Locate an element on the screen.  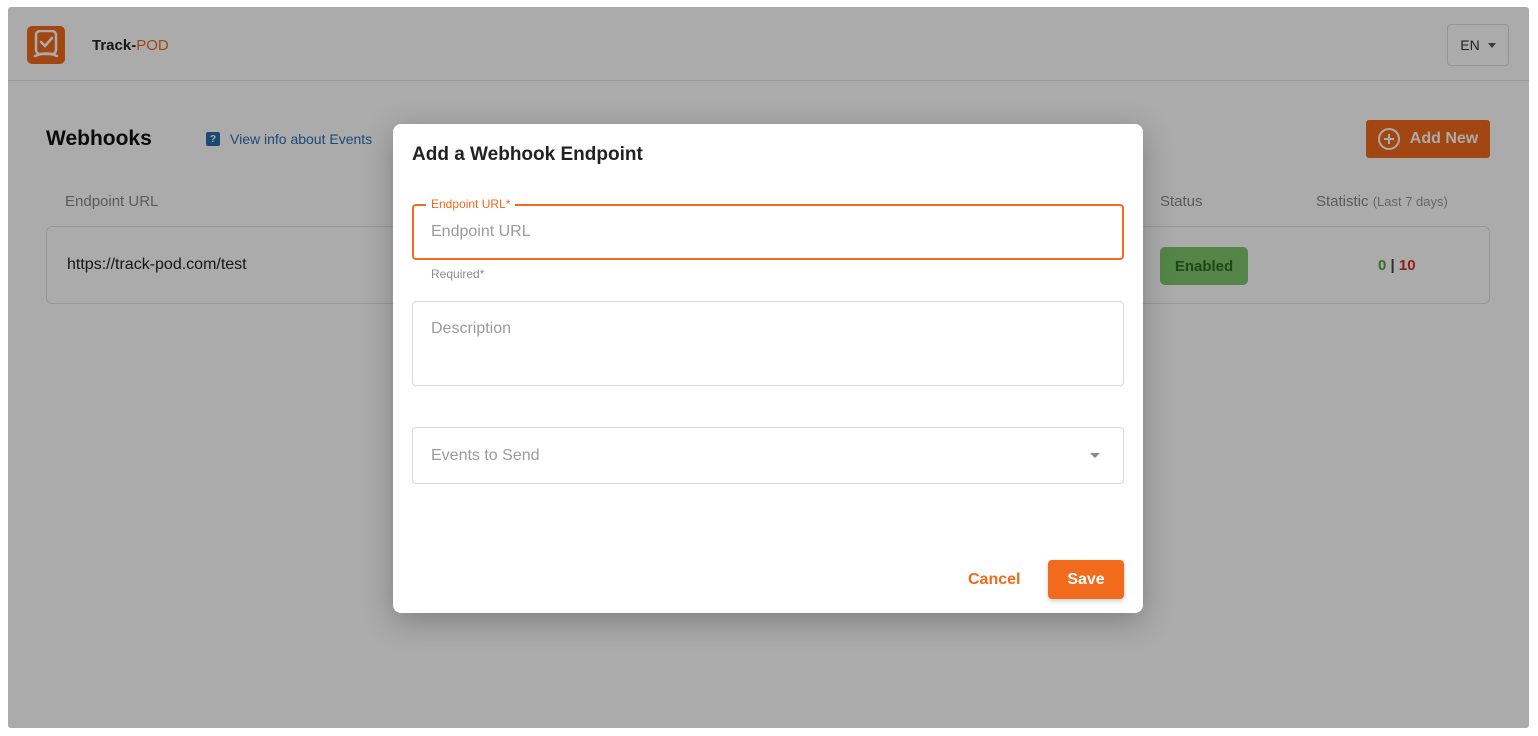
endpoint-url-field: Endpoint URL* is located at coordinates (768, 228).